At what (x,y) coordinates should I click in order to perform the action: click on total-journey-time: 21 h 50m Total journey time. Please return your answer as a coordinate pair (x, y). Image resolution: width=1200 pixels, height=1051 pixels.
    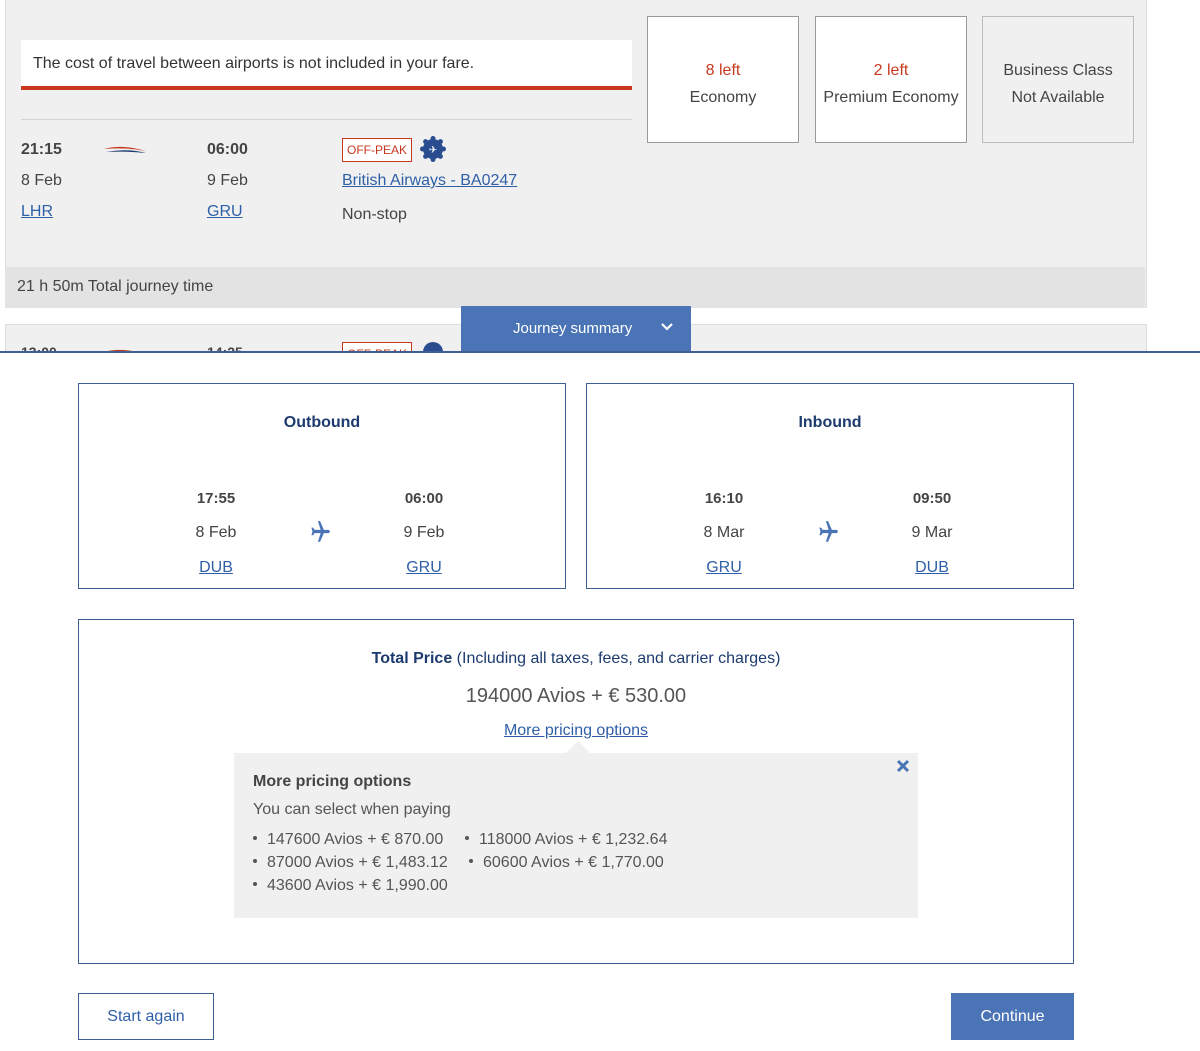
    Looking at the image, I should click on (575, 287).